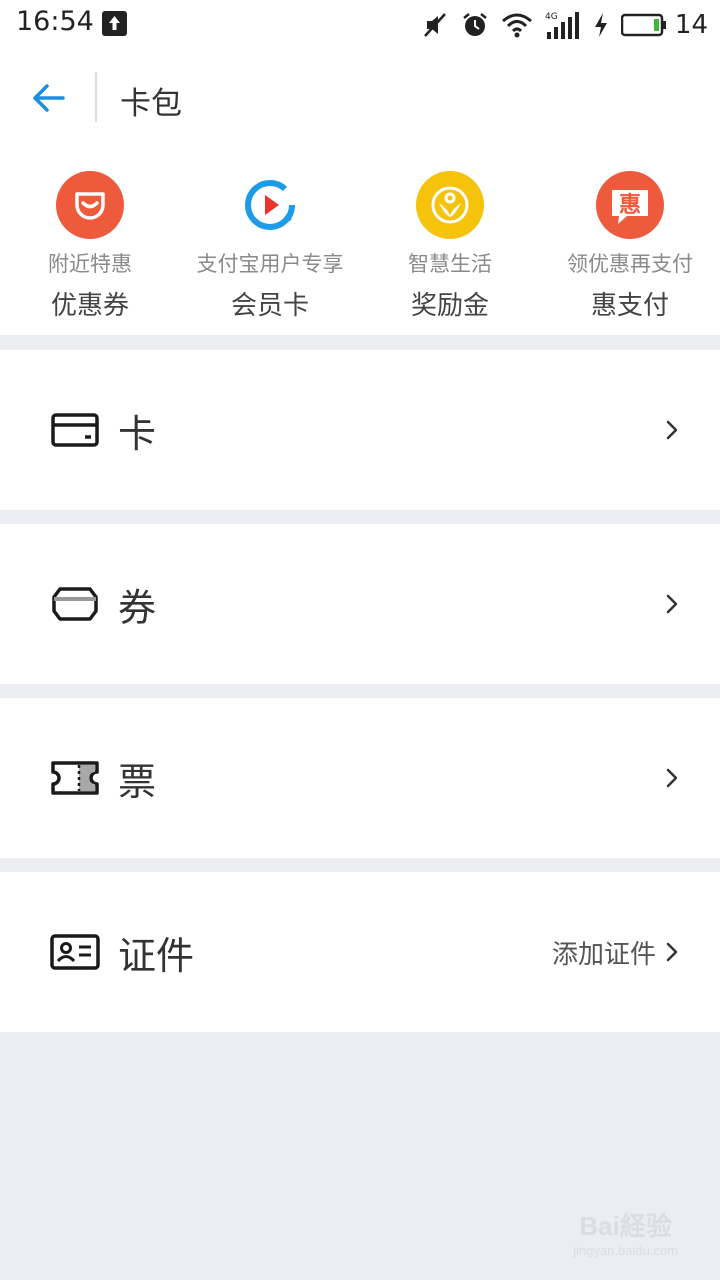 This screenshot has height=1280, width=720. What do you see at coordinates (630, 240) in the screenshot?
I see `quick-entry-hui-pay: 惠 领优惠再支付 惠支付` at bounding box center [630, 240].